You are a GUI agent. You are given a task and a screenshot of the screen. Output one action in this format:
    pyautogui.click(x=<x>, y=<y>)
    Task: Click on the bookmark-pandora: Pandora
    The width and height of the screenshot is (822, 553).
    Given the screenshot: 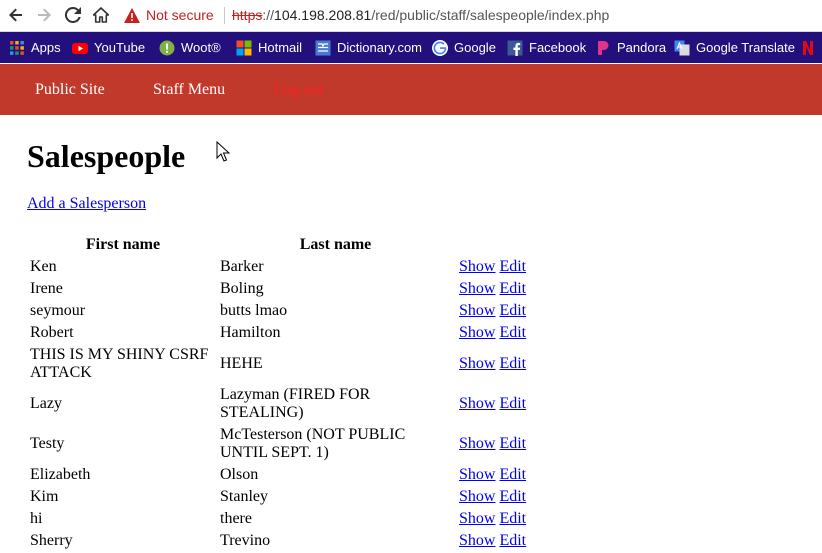 What is the action you would take?
    pyautogui.click(x=630, y=47)
    